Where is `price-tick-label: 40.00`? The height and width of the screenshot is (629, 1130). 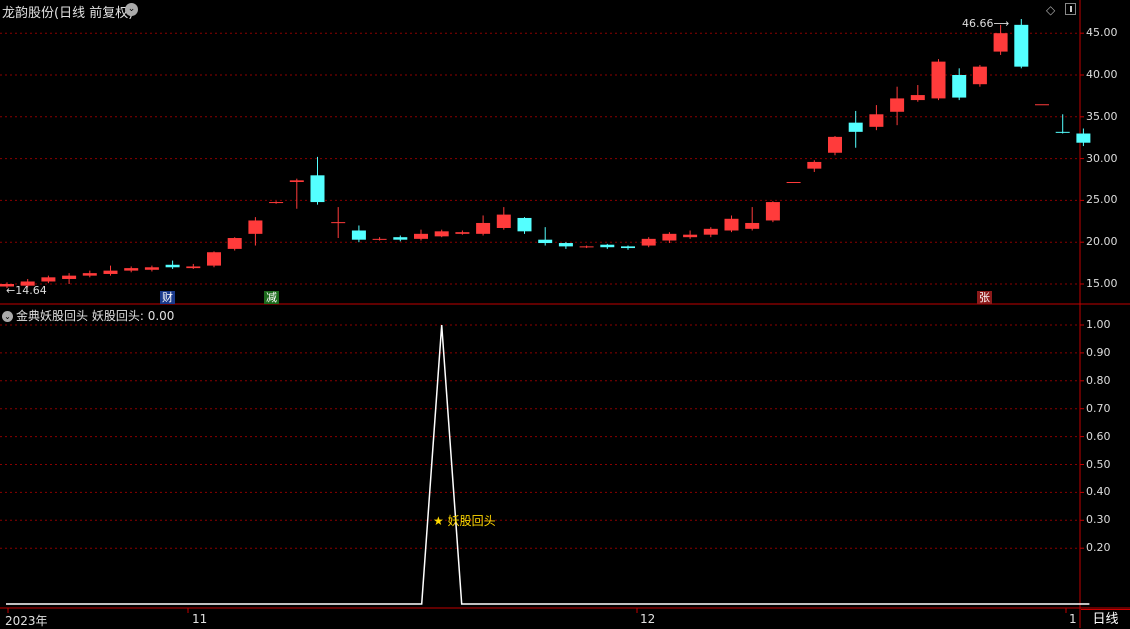
price-tick-label: 40.00 is located at coordinates (1102, 74).